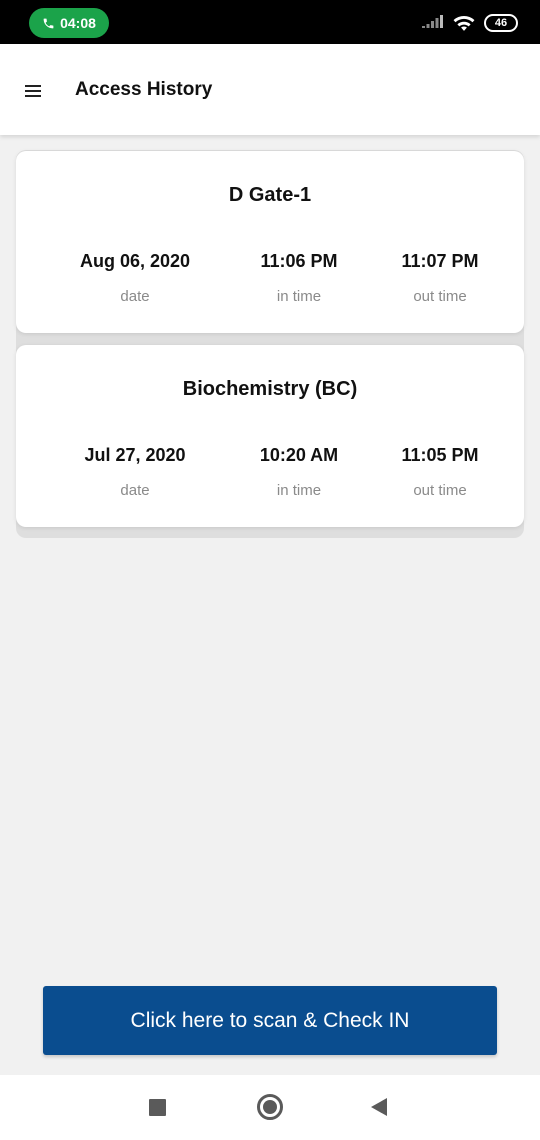 Image resolution: width=540 pixels, height=1140 pixels. Describe the element at coordinates (299, 472) in the screenshot. I see `in-time-column: 10:20 AM in time` at that location.